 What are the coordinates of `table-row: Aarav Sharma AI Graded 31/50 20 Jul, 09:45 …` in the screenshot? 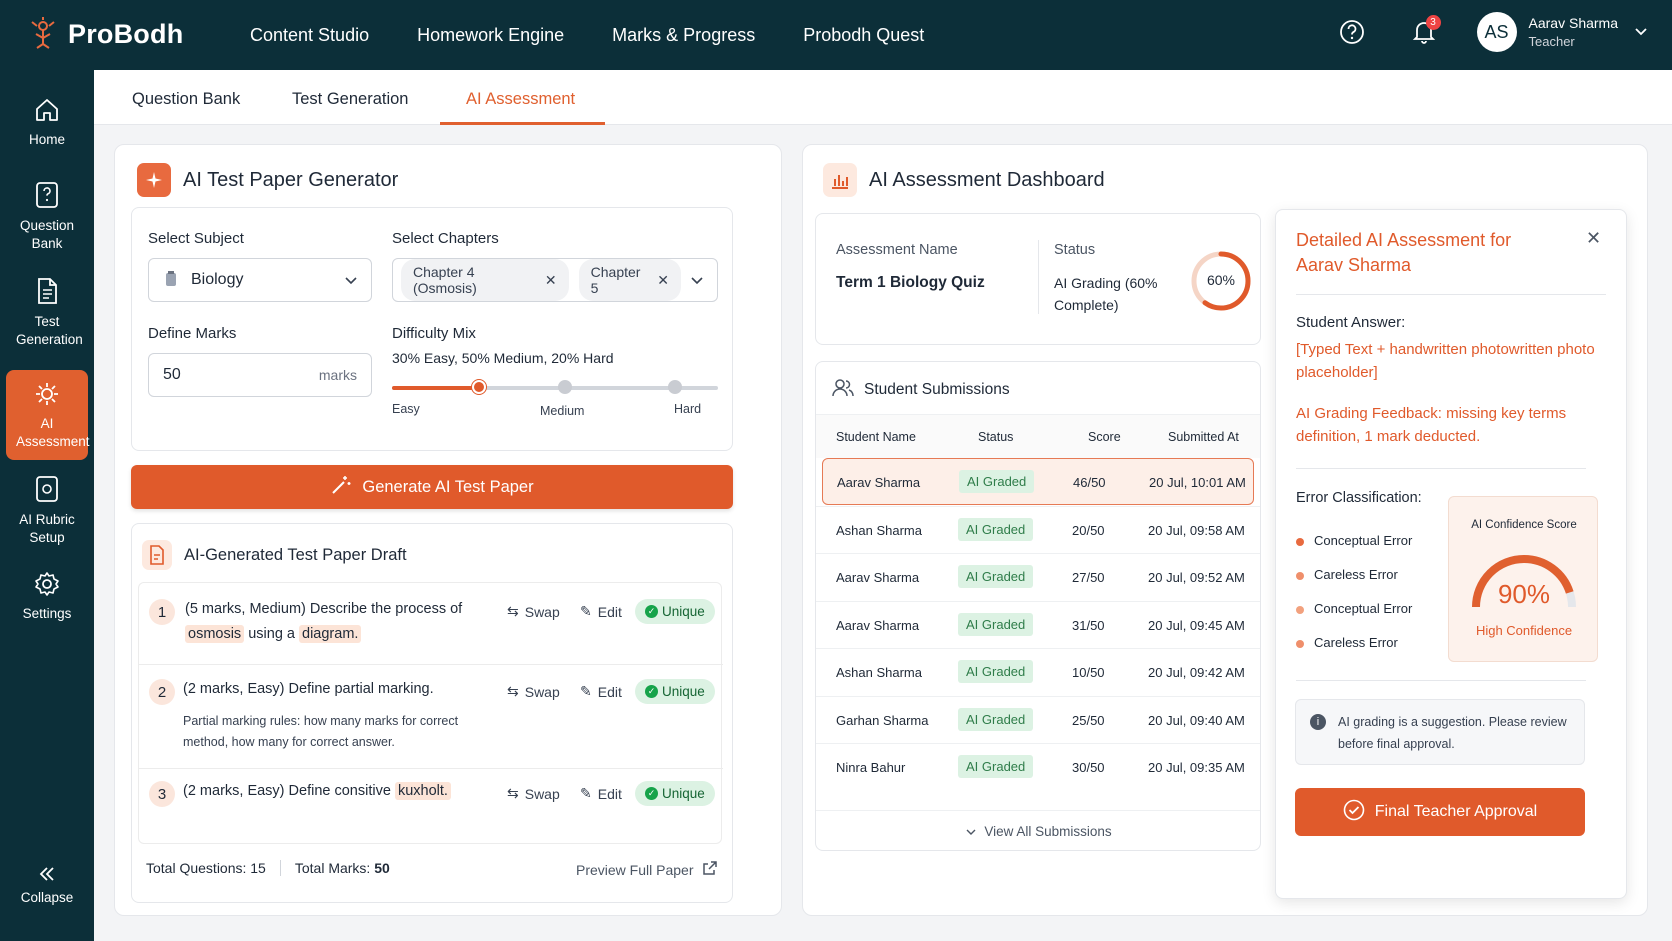 It's located at (1038, 624).